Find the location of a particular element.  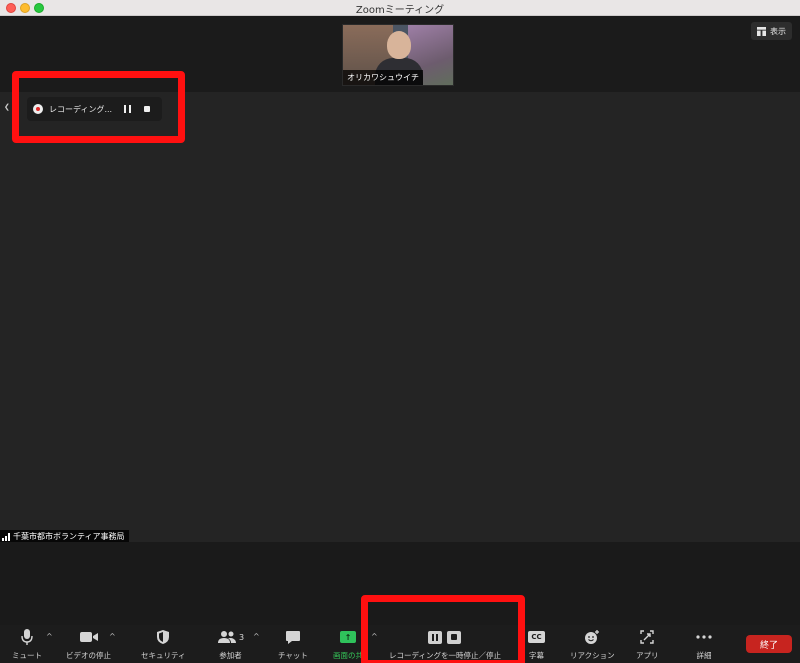

mute-button: ミュート is located at coordinates (27, 644).